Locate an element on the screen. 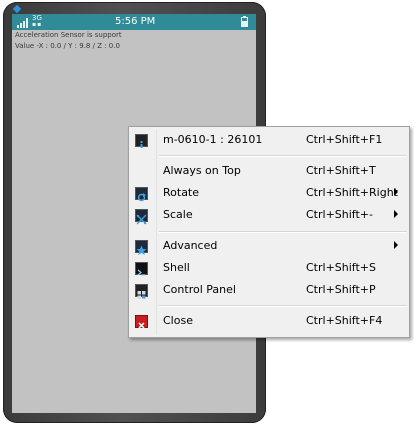 The width and height of the screenshot is (414, 427). menu-item-shortcut: Ctrl+Shift+P is located at coordinates (341, 289).